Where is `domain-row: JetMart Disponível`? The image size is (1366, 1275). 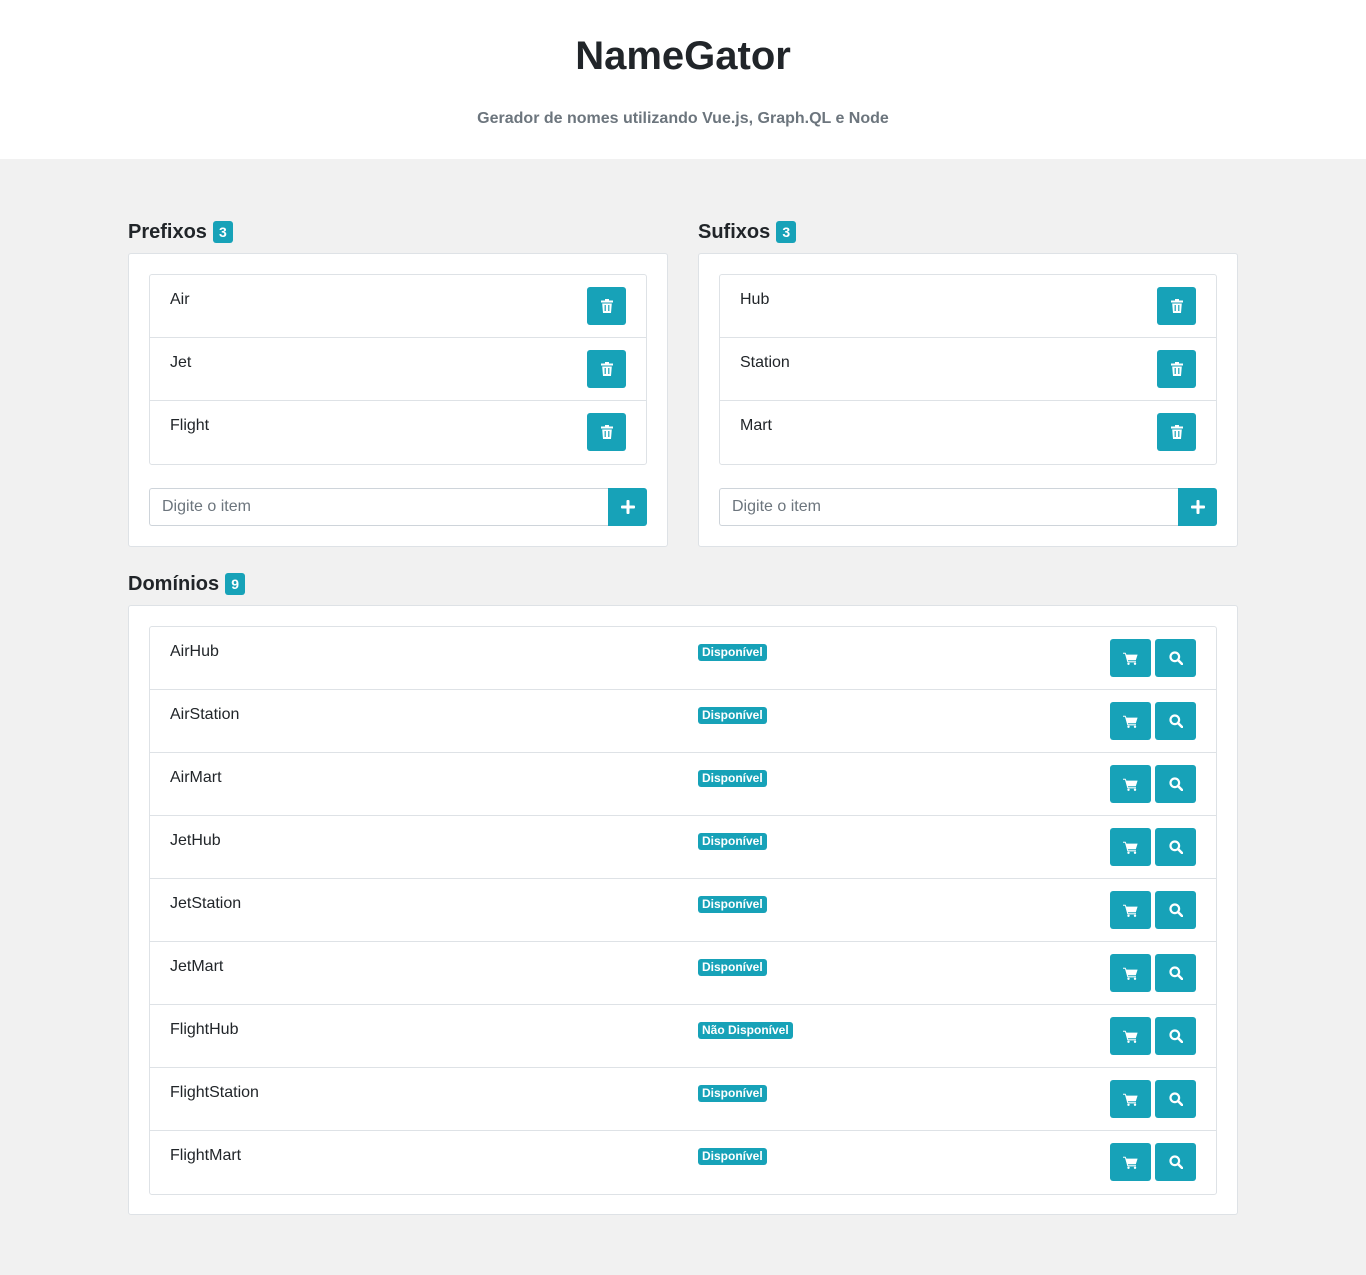 domain-row: JetMart Disponível is located at coordinates (683, 973).